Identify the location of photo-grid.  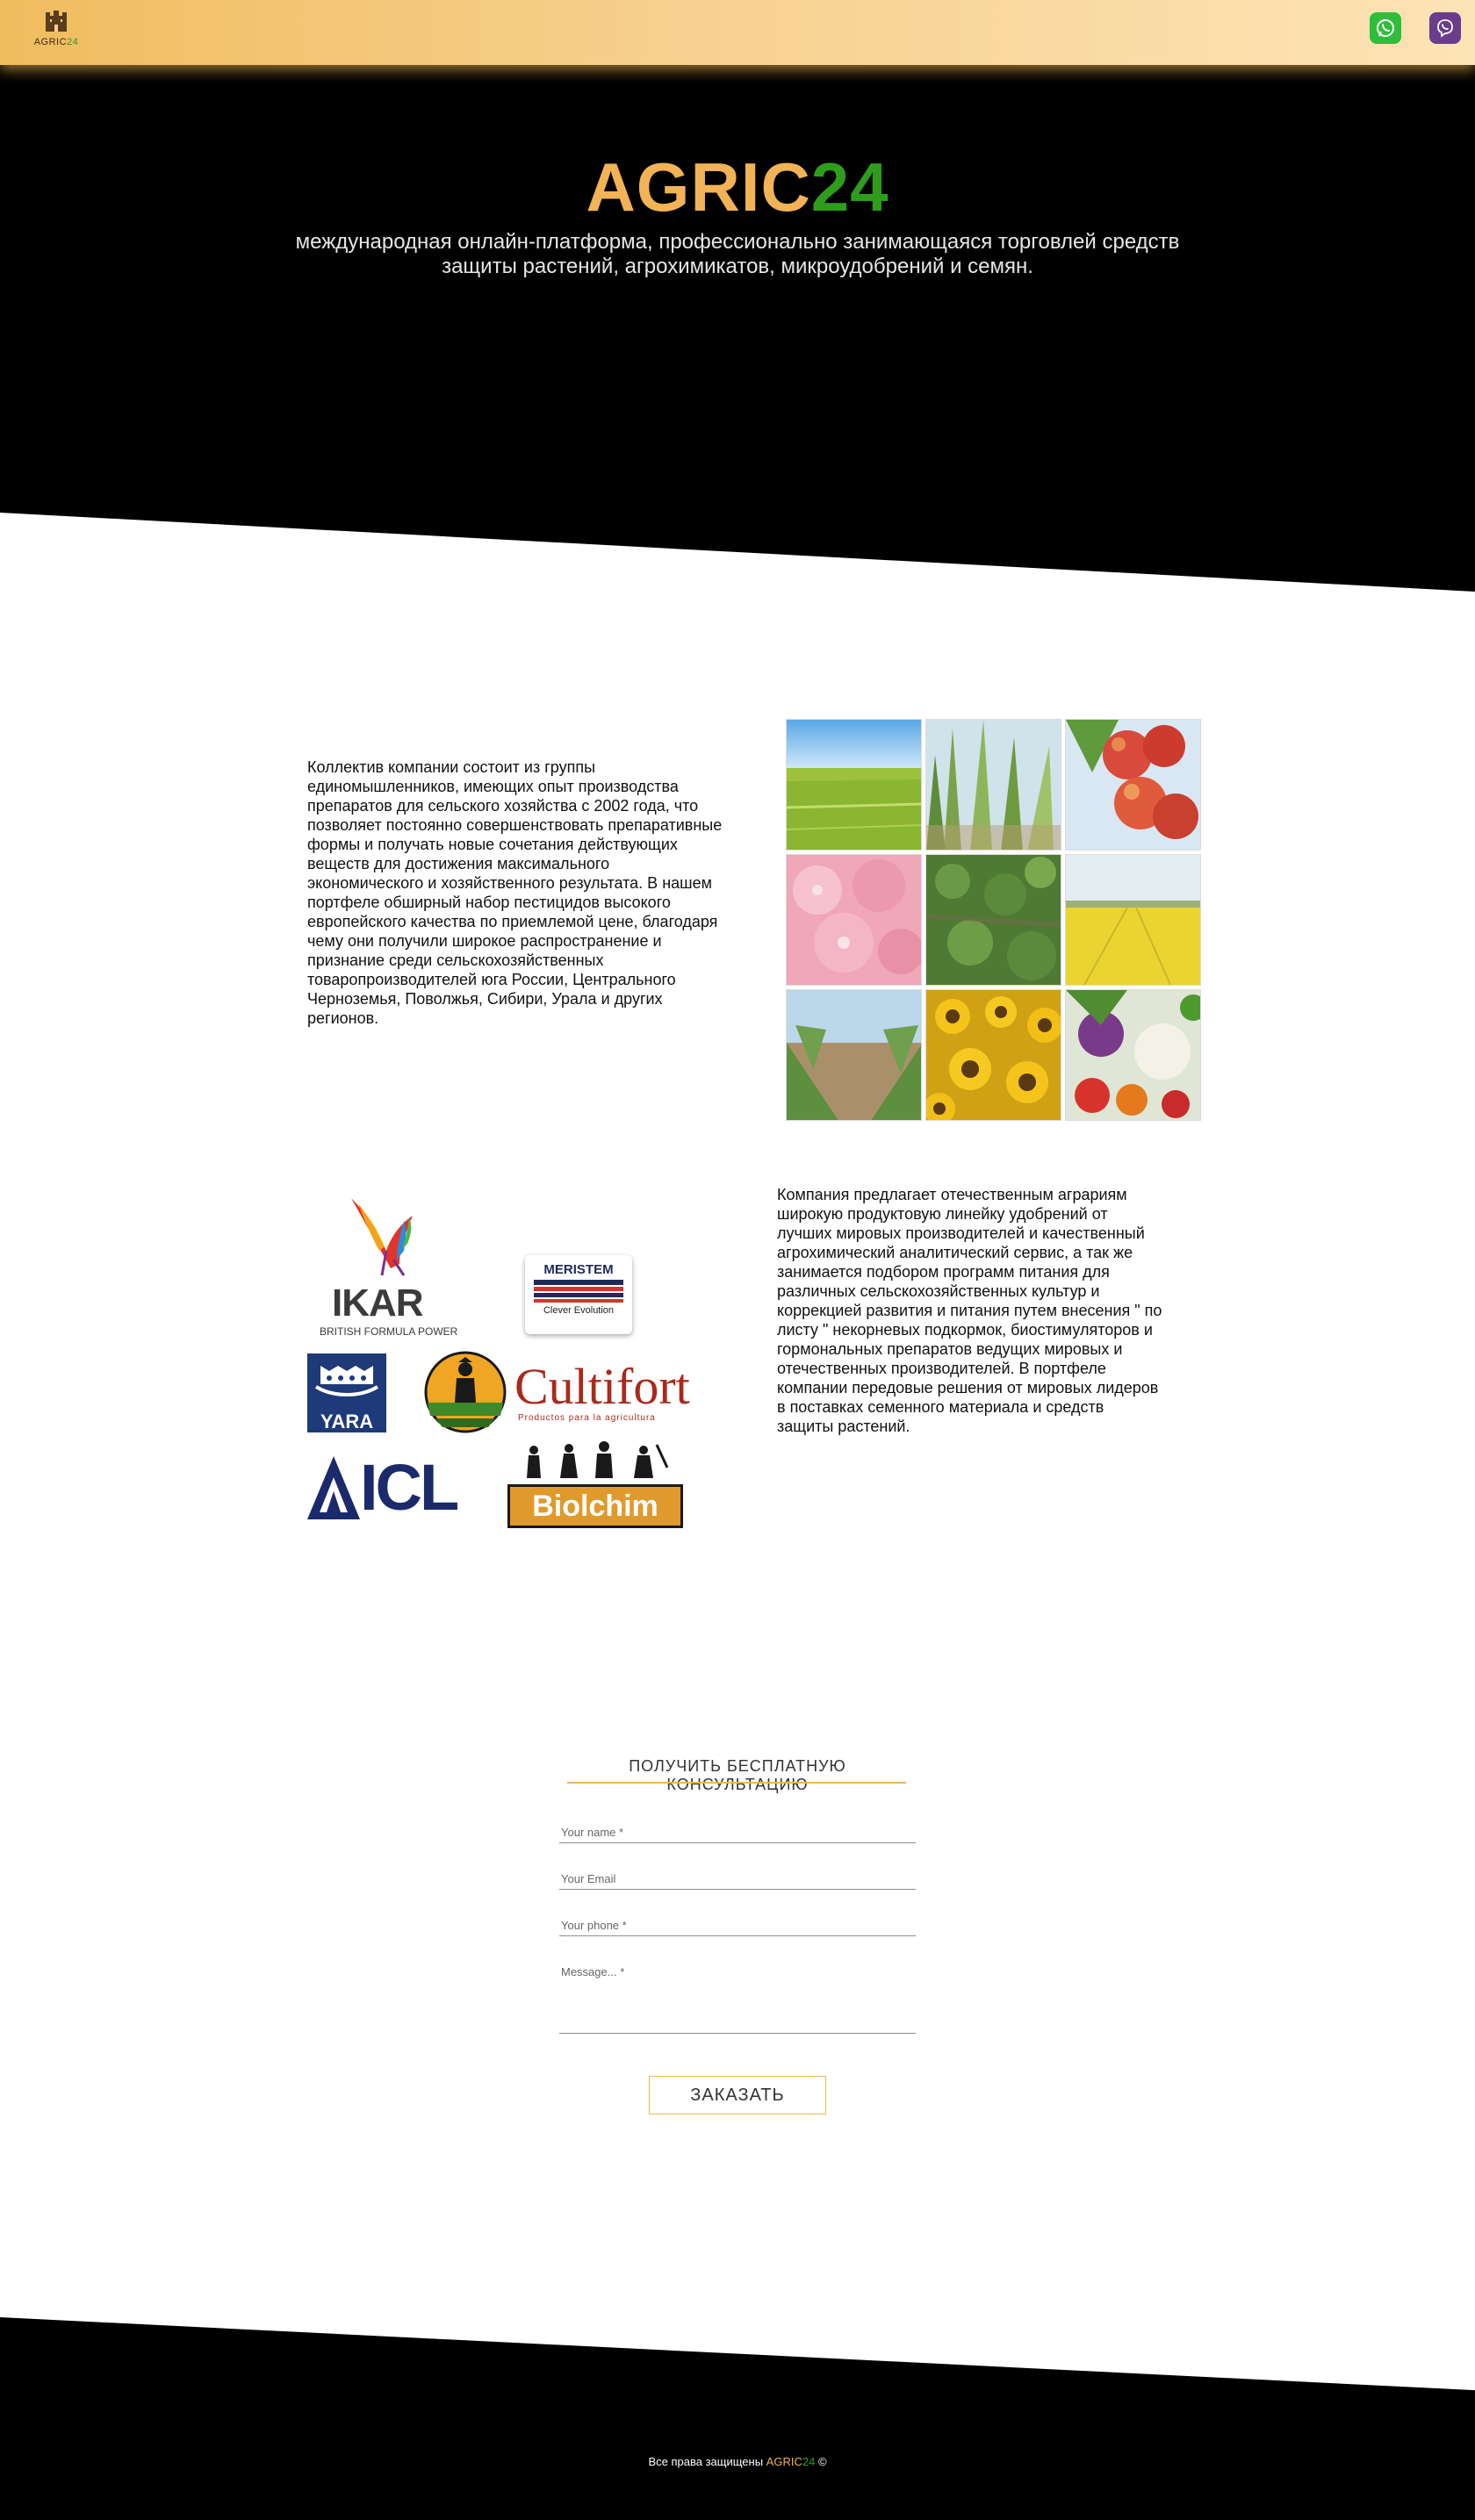
(995, 920).